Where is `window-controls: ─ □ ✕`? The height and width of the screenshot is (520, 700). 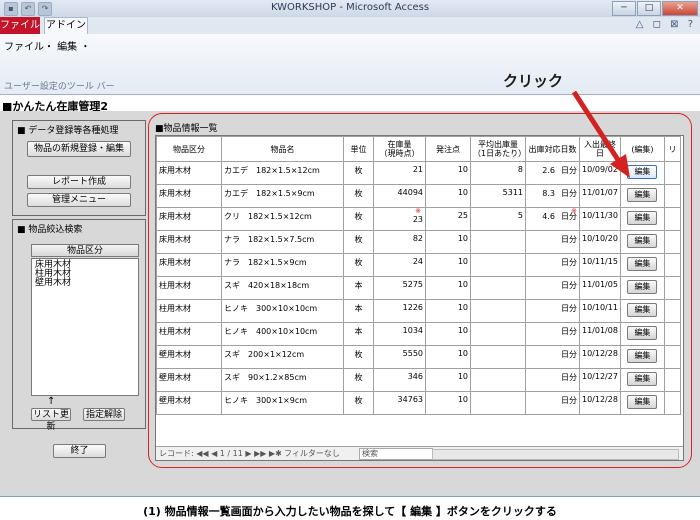 window-controls: ─ □ ✕ is located at coordinates (655, 8).